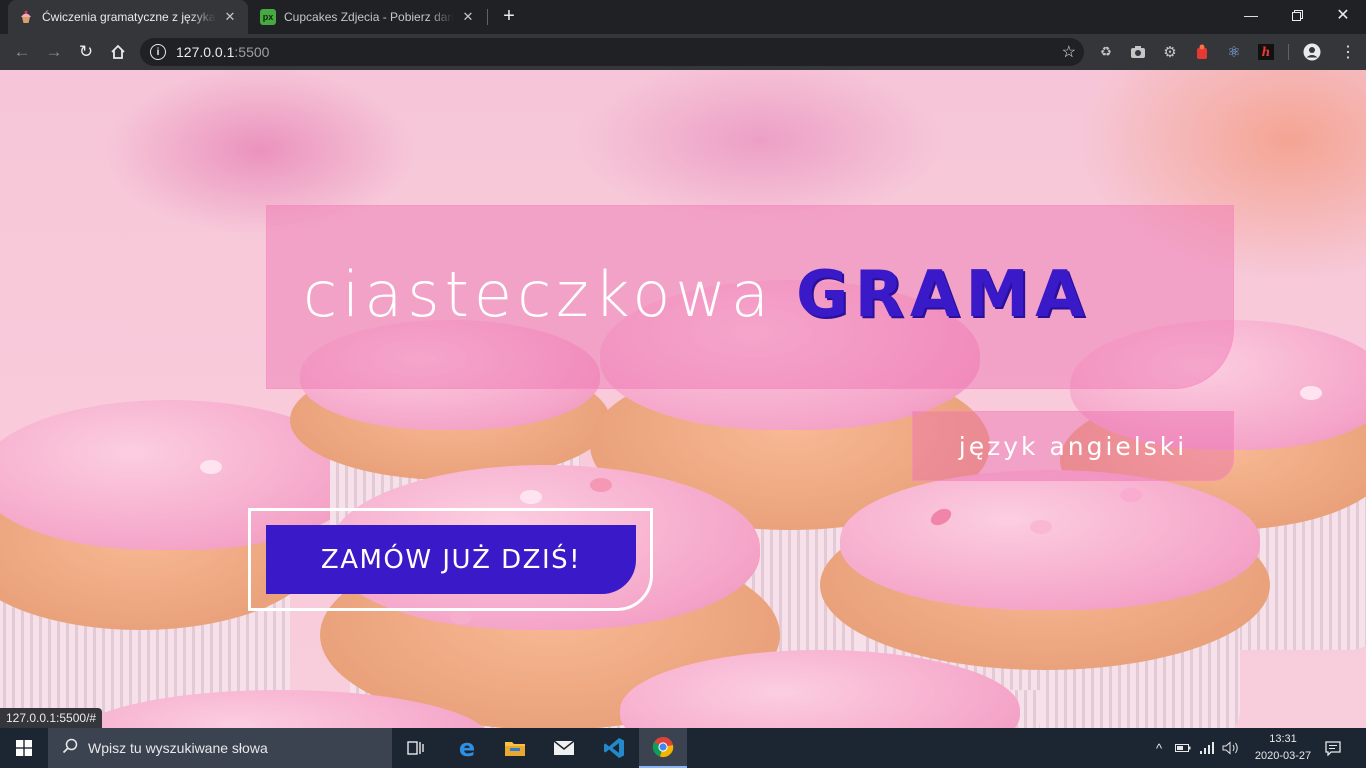  I want to click on subtitle-text: język angielski, so click(1073, 446).